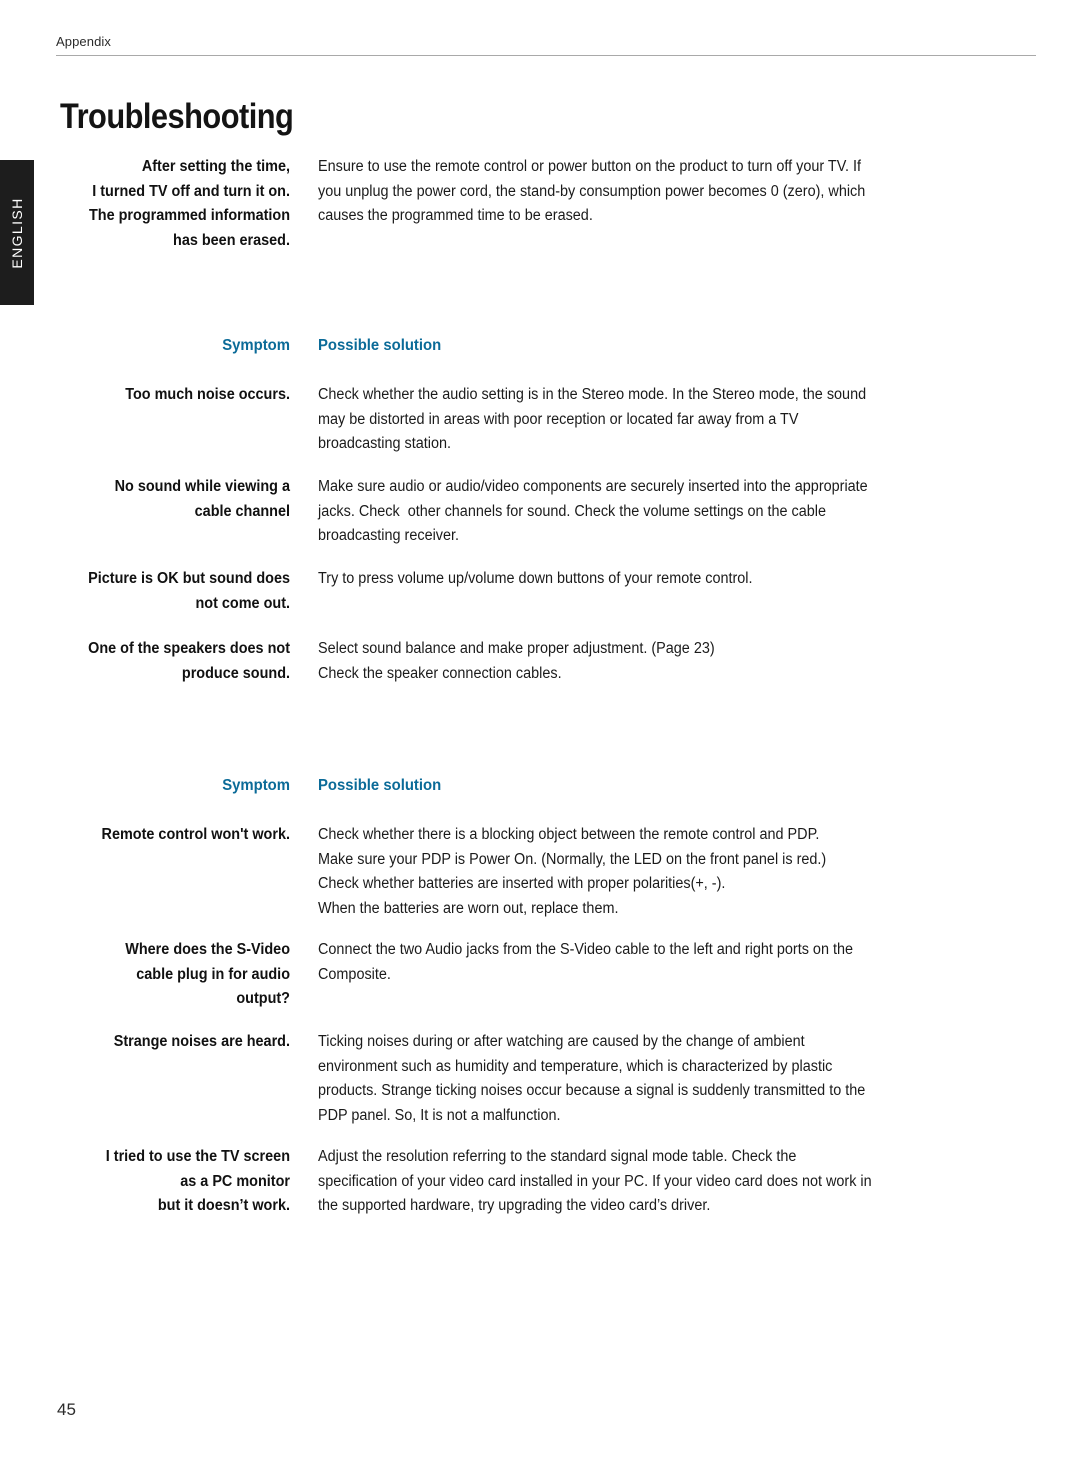 This screenshot has height=1483, width=1080. What do you see at coordinates (215, 166) in the screenshot?
I see `text-line: After setting the time,` at bounding box center [215, 166].